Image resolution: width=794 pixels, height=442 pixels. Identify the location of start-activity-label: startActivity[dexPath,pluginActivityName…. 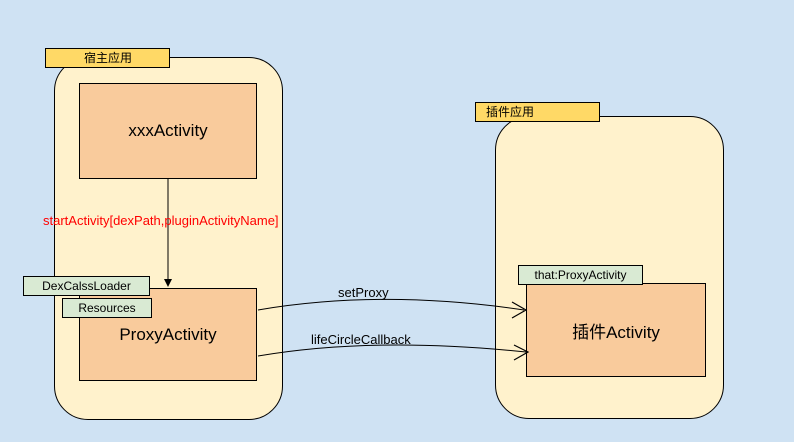
(161, 220).